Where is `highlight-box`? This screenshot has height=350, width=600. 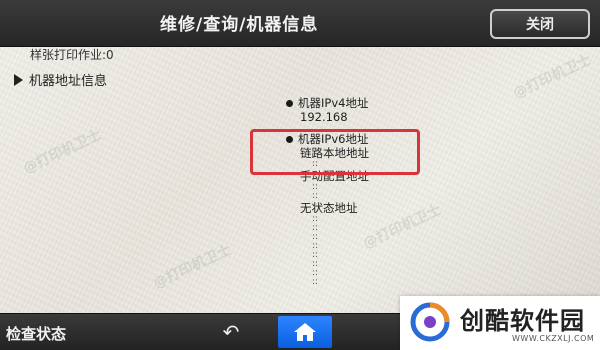
highlight-box is located at coordinates (335, 152).